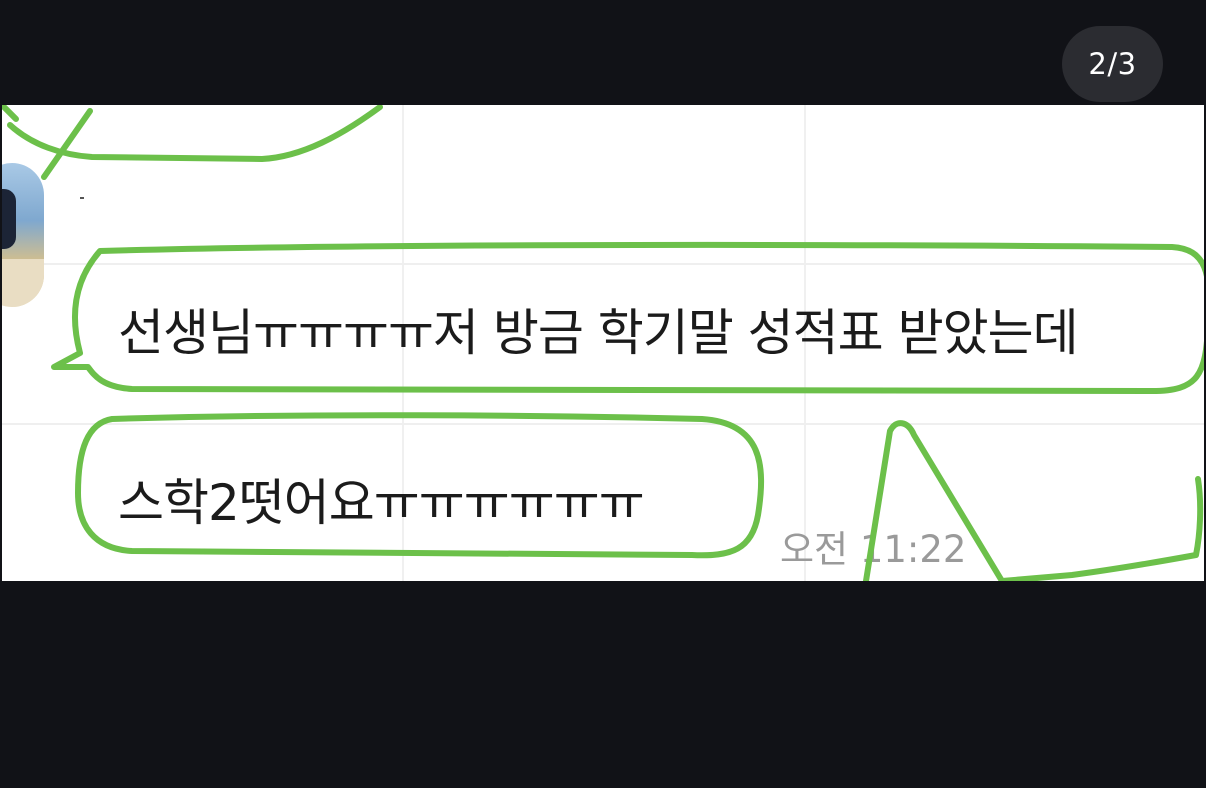 This screenshot has width=1206, height=788. I want to click on marker-triangle, so click(934, 500).